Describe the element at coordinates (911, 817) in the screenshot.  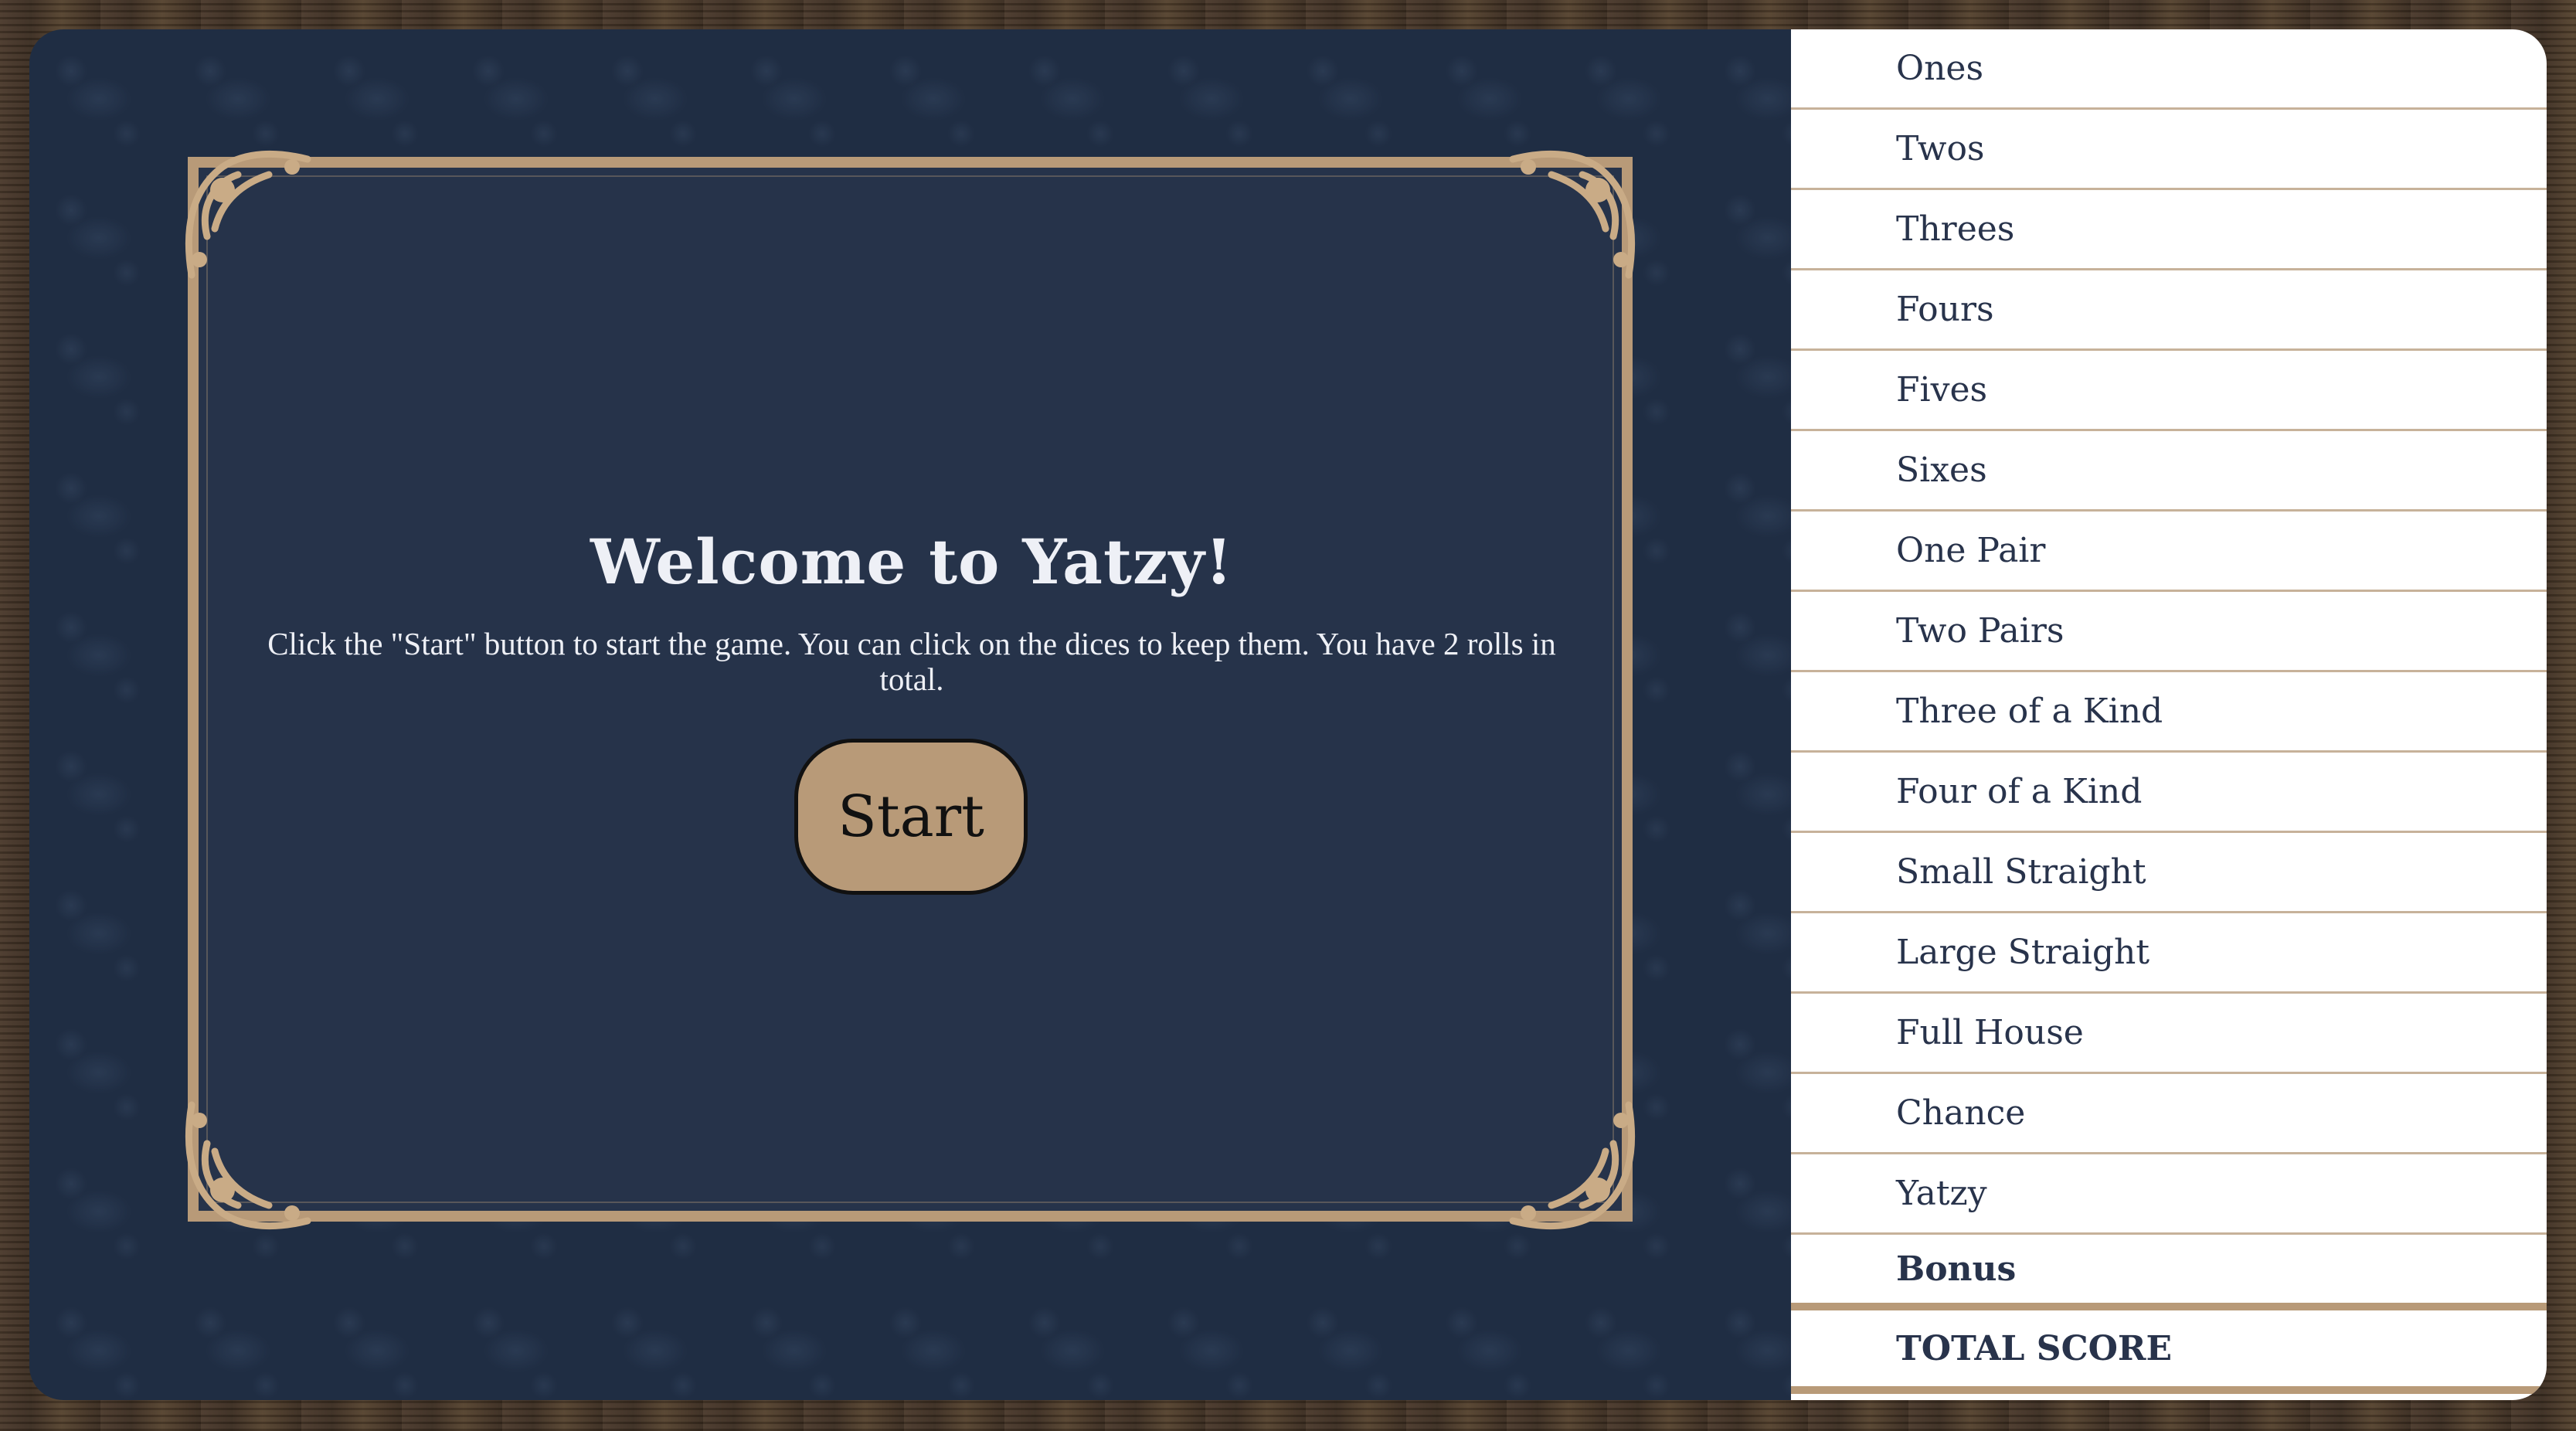
I see `start-button: Start` at that location.